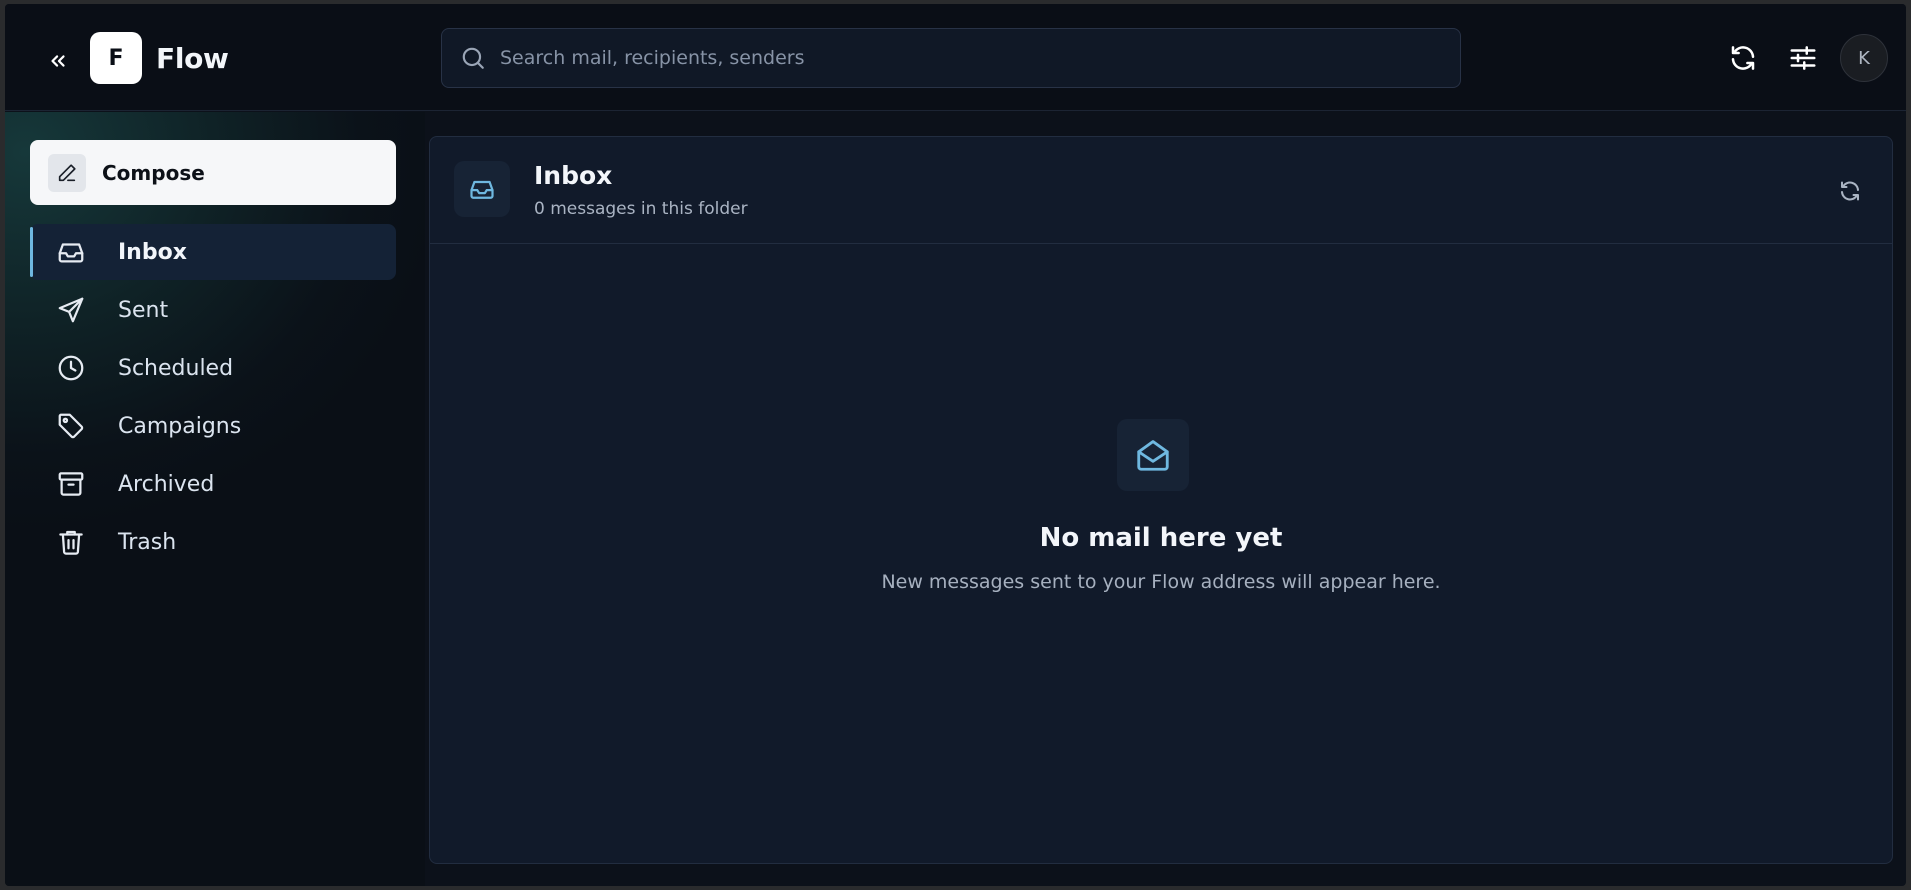  I want to click on top-actions: K, so click(1797, 58).